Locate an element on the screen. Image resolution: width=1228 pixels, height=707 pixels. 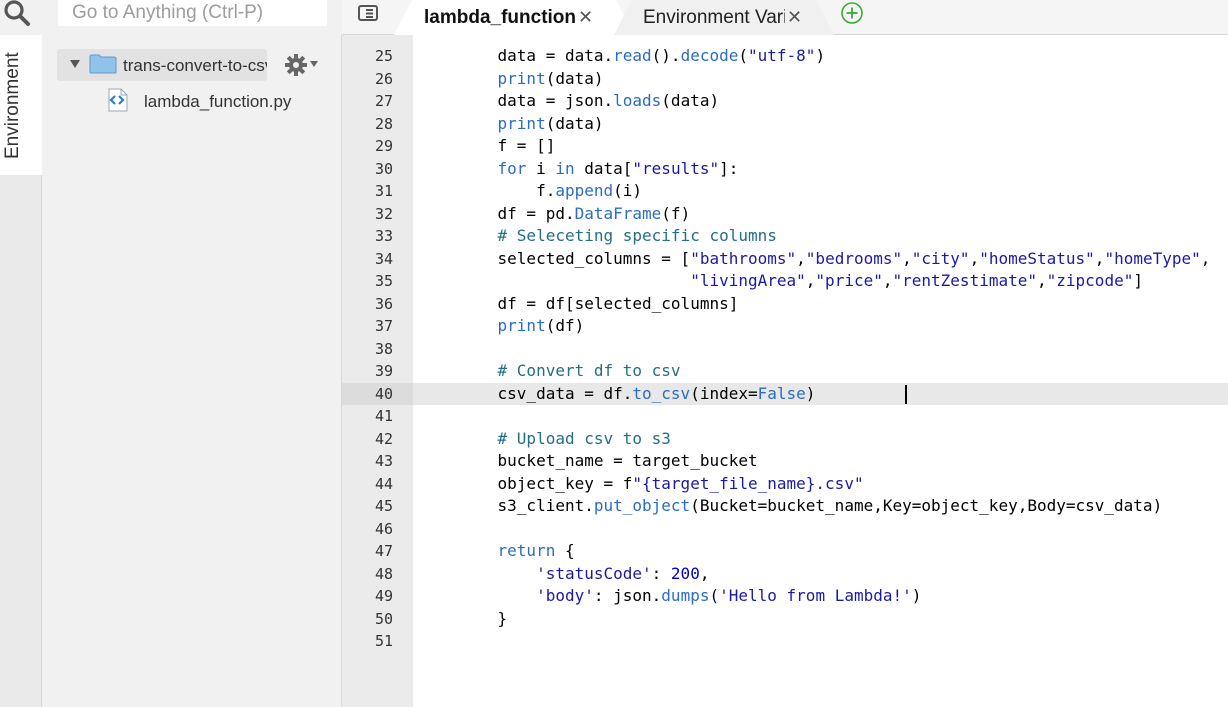
line-number: 42 is located at coordinates (383, 438).